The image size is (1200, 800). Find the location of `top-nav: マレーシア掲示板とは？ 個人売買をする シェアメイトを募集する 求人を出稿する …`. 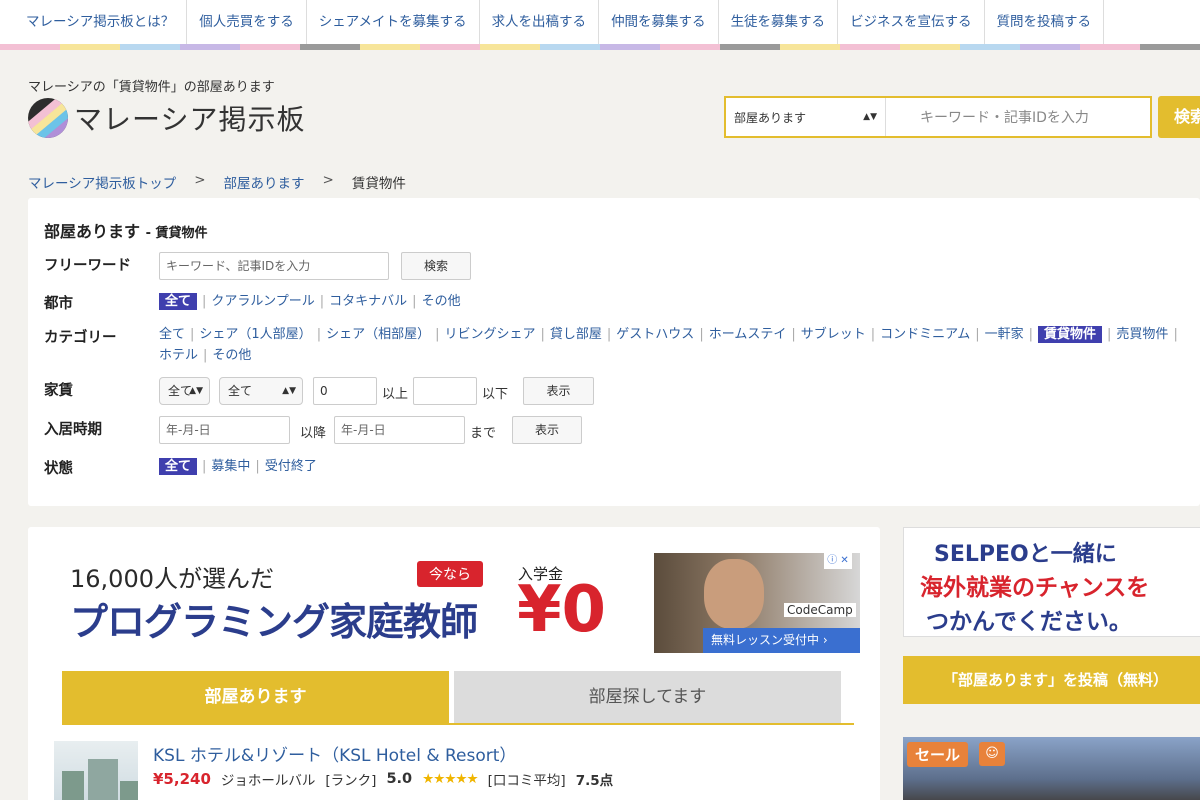

top-nav: マレーシア掲示板とは？ 個人売買をする シェアメイトを募集する 求人を出稿する … is located at coordinates (600, 22).